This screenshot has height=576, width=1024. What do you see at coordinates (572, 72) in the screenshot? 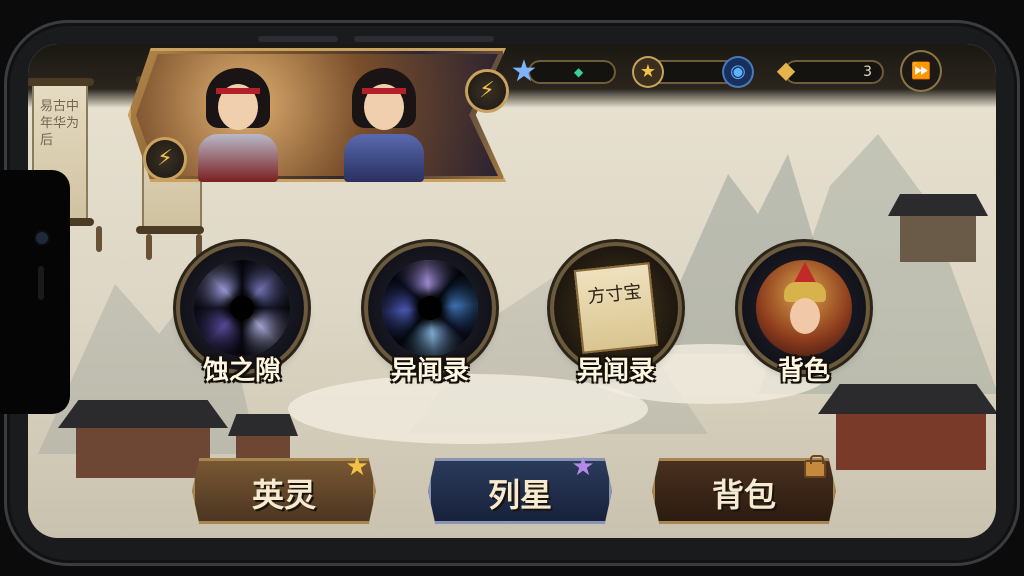
I see `star-resource-pill: ◆` at bounding box center [572, 72].